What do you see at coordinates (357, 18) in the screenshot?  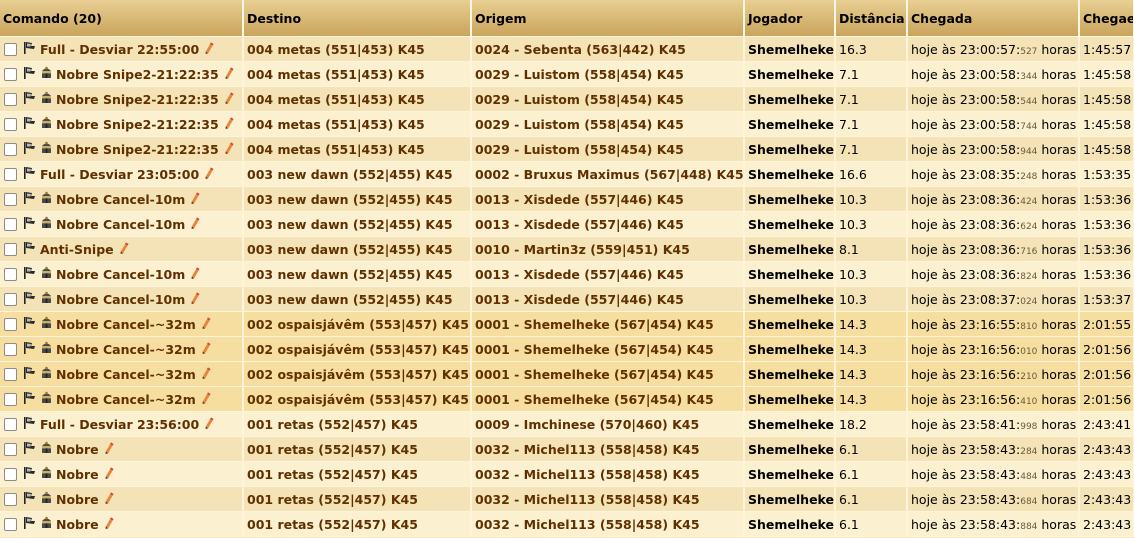 I see `col-header-destino: Destino` at bounding box center [357, 18].